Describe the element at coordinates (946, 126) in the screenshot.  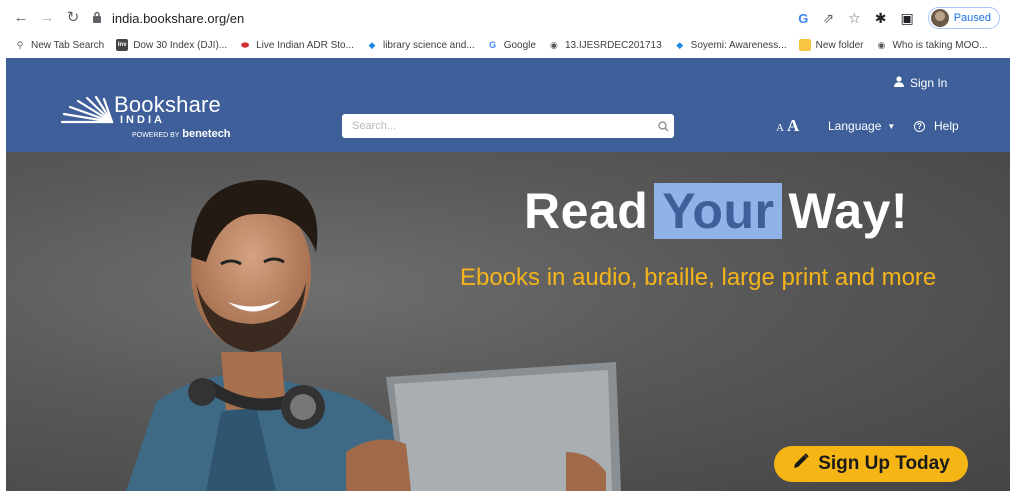
I see `help-label: Help` at that location.